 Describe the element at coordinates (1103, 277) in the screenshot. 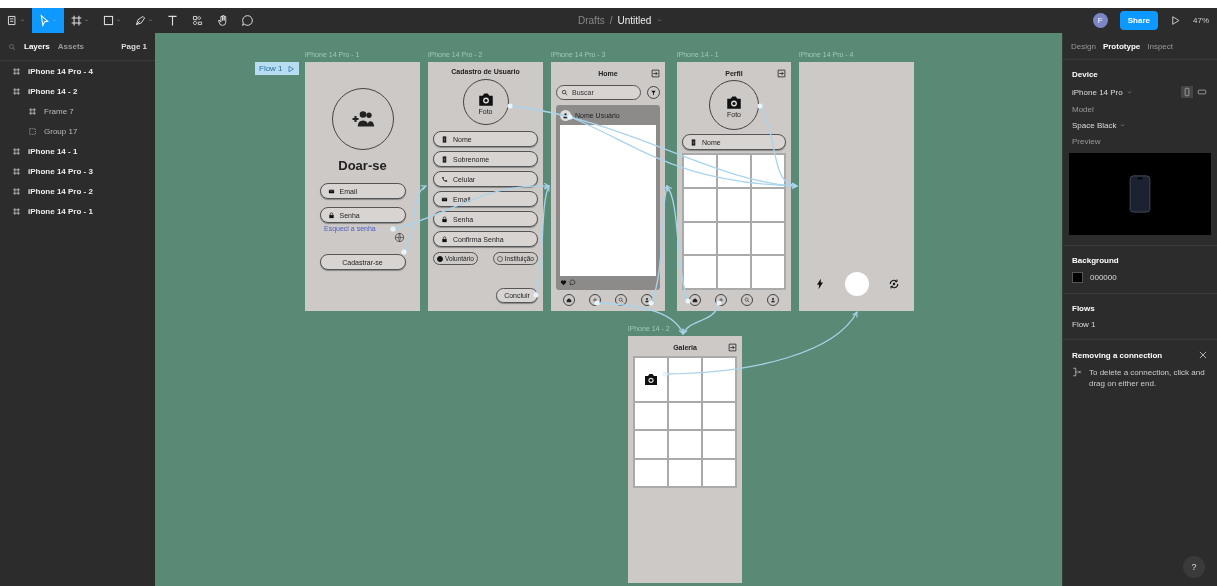

I see `color-value: 000000` at that location.